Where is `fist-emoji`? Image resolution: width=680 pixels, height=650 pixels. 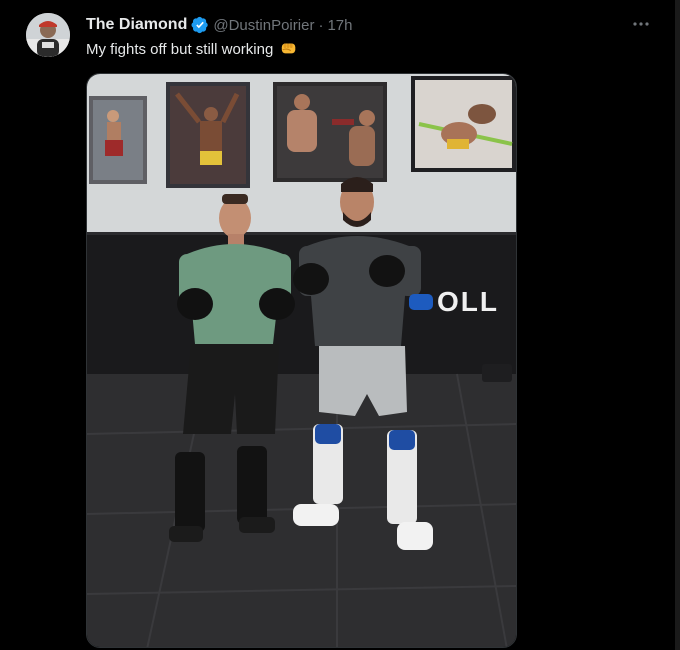
fist-emoji is located at coordinates (289, 48).